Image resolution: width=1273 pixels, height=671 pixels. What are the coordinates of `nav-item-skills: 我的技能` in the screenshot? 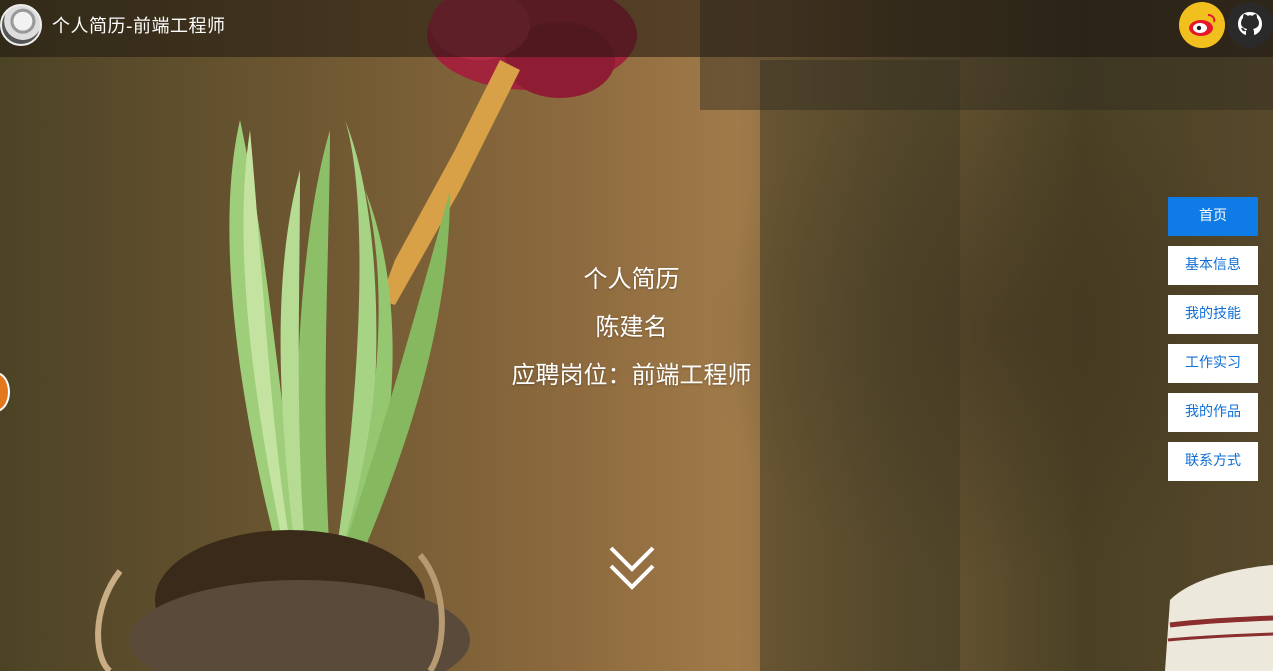 It's located at (1213, 314).